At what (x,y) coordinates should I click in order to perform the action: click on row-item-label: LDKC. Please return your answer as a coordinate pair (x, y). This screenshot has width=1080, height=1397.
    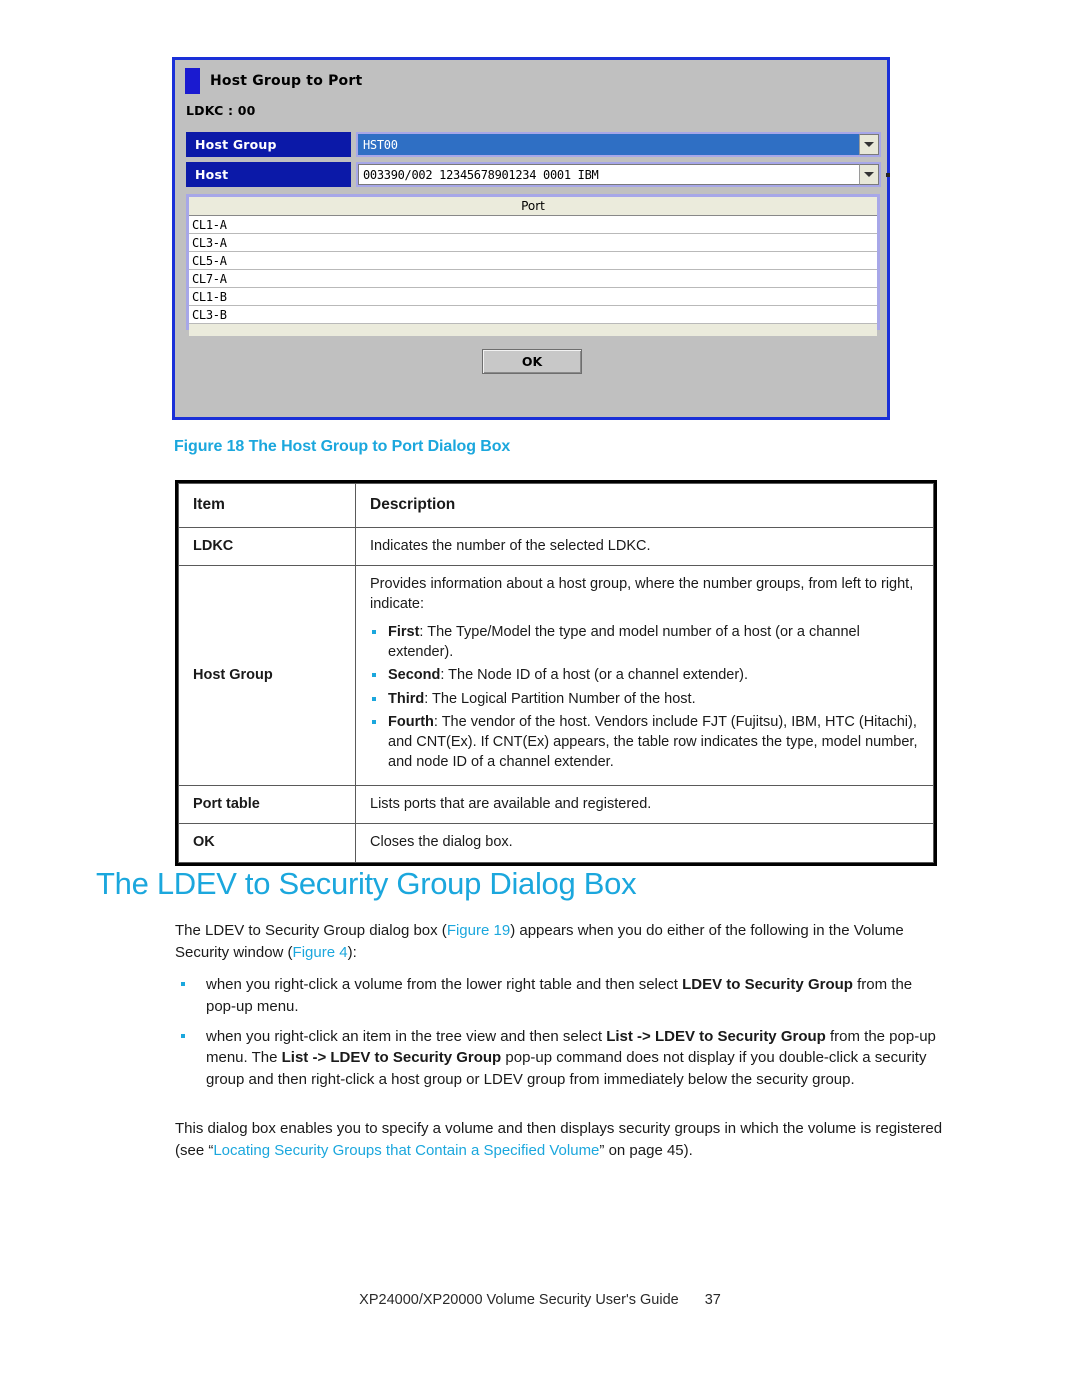
    Looking at the image, I should click on (267, 546).